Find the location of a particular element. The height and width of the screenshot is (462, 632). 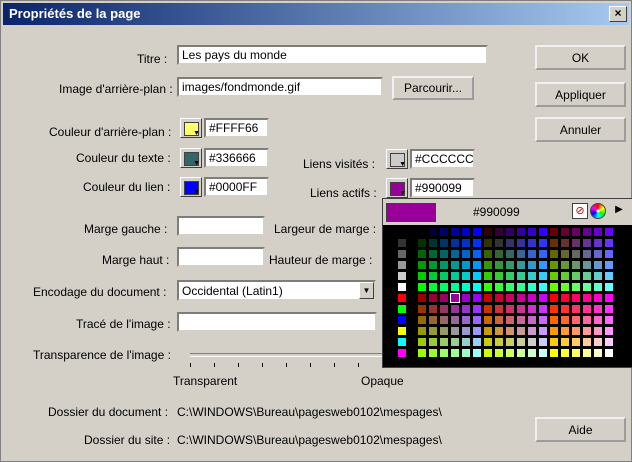

cancel-button: Annuler is located at coordinates (580, 129).